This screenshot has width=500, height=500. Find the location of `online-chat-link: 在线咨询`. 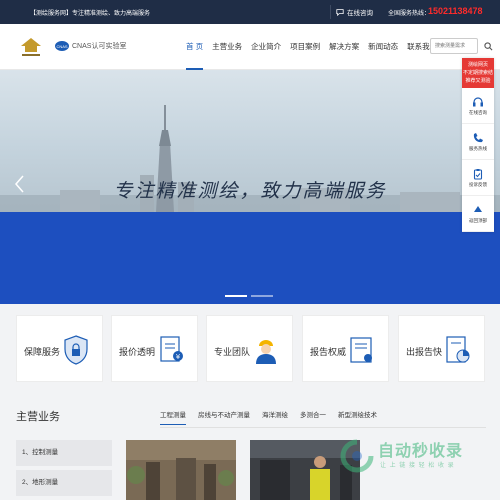

online-chat-link: 在线咨询 is located at coordinates (354, 12).